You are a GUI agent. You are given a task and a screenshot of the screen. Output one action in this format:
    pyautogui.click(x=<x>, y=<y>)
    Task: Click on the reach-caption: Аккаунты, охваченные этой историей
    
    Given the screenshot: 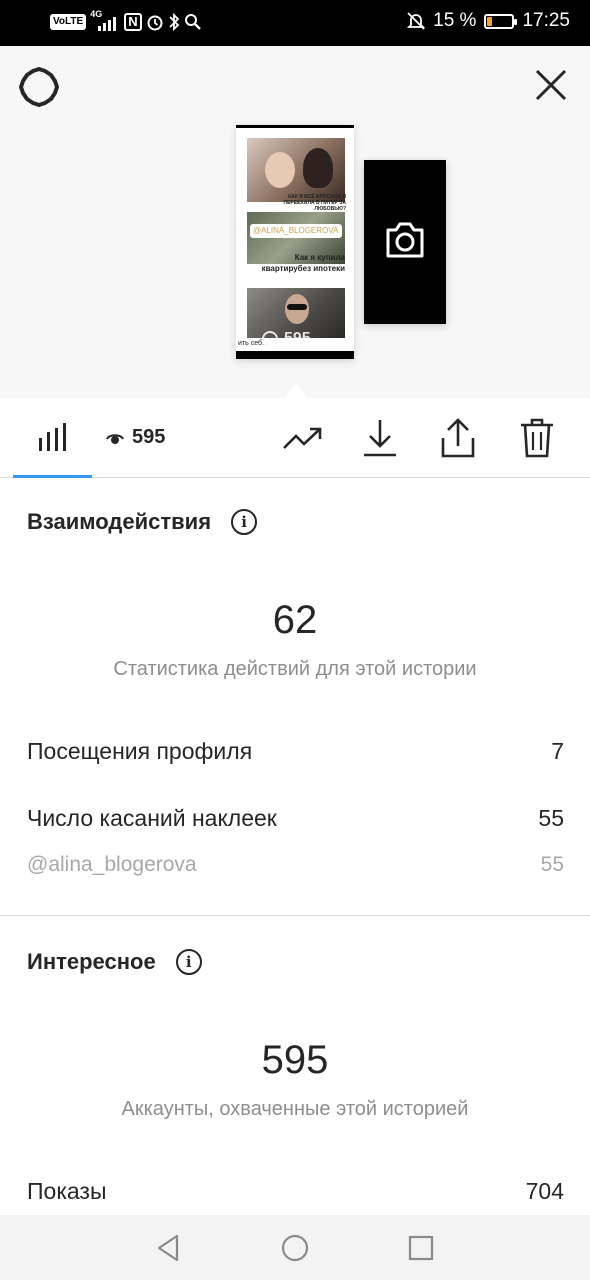 What is the action you would take?
    pyautogui.click(x=295, y=1109)
    